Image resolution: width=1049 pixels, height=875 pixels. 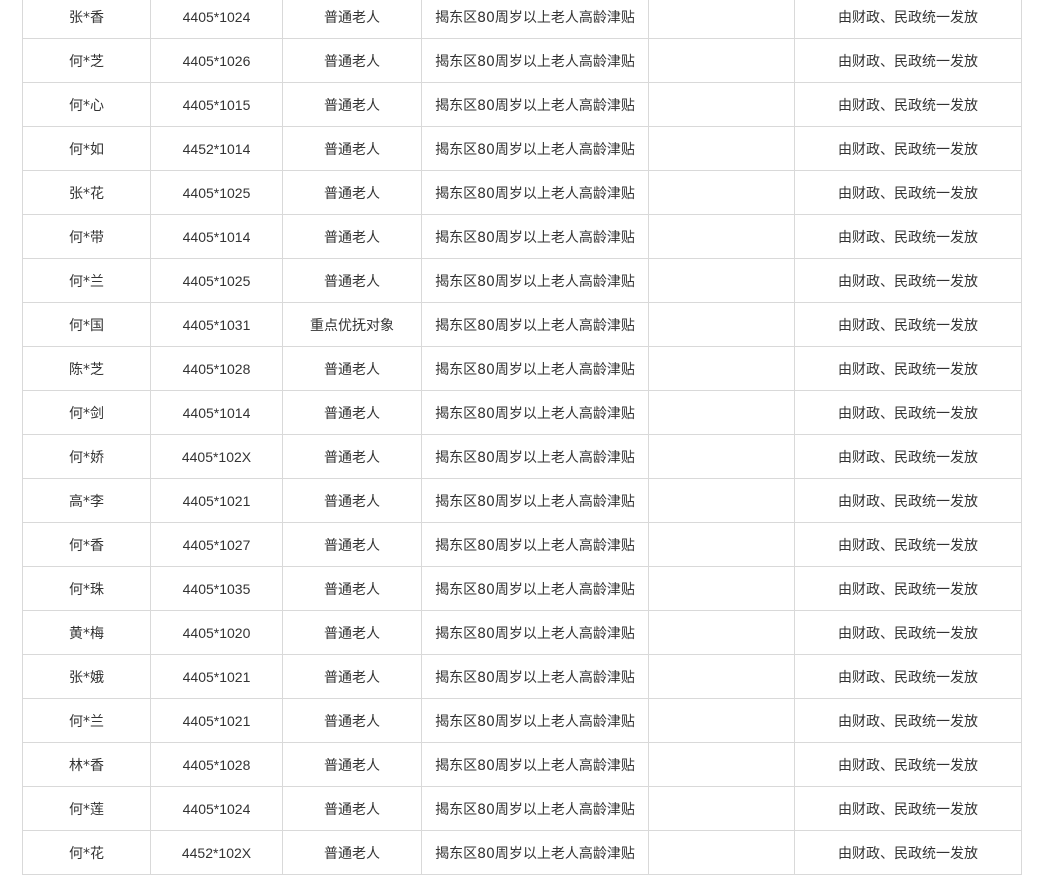 I want to click on recipient-name-cell: 张*娥, so click(x=86, y=676).